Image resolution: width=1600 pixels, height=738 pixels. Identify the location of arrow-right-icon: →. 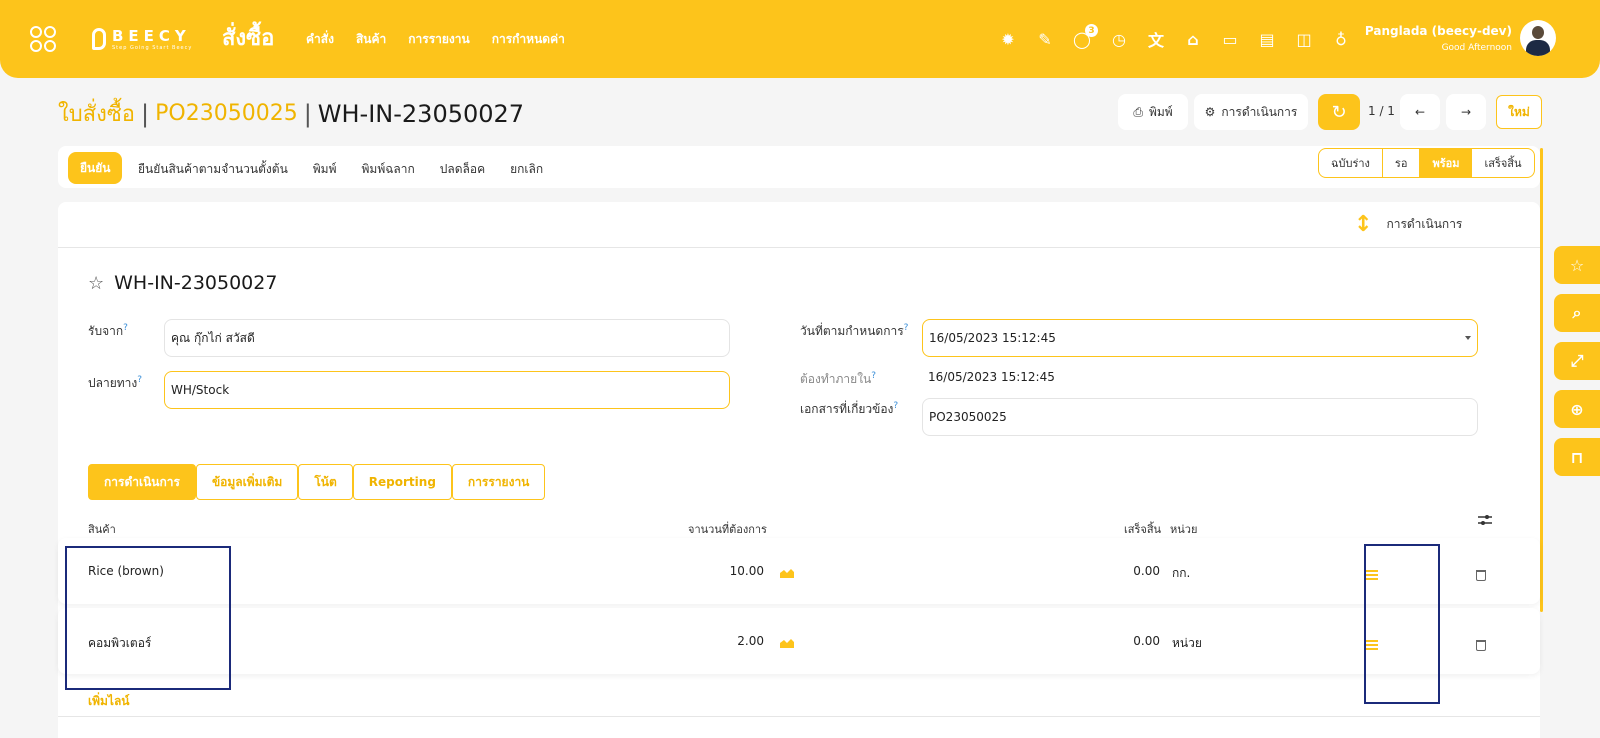
(1466, 112).